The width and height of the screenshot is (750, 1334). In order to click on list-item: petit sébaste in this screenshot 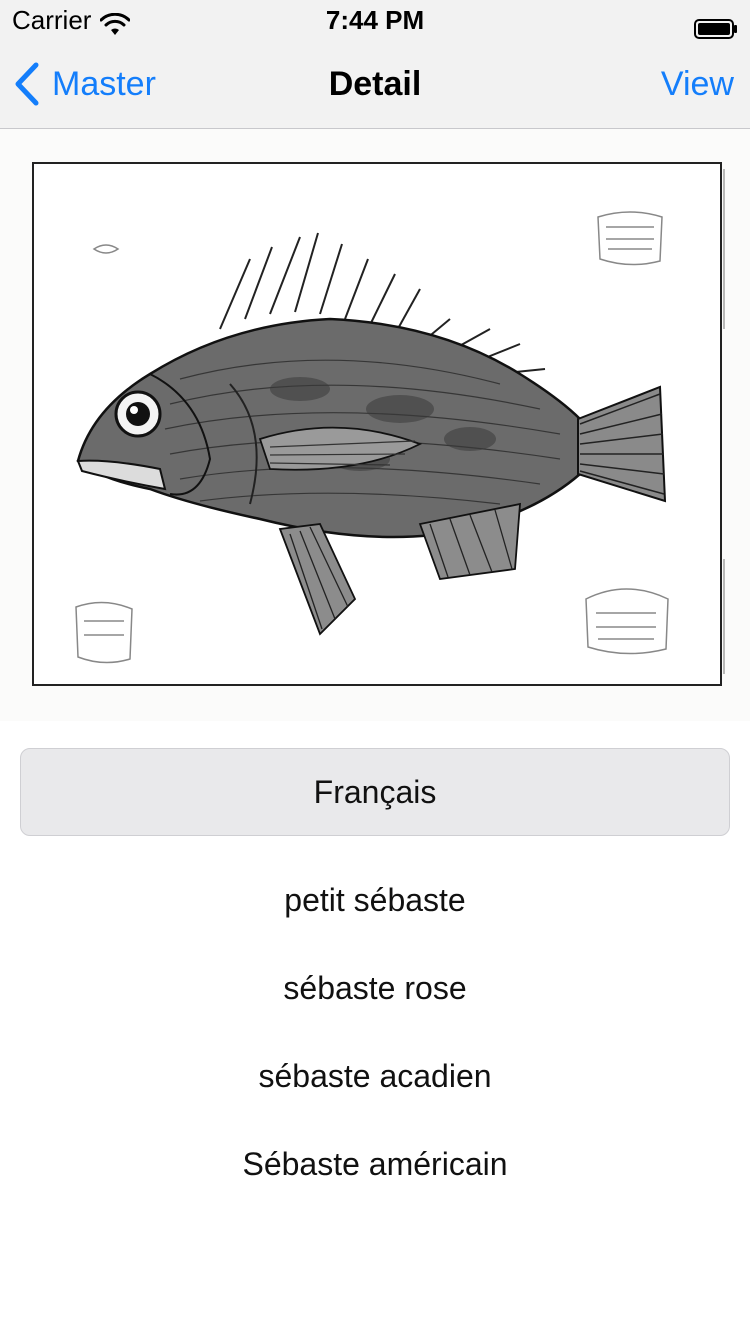, I will do `click(375, 900)`.